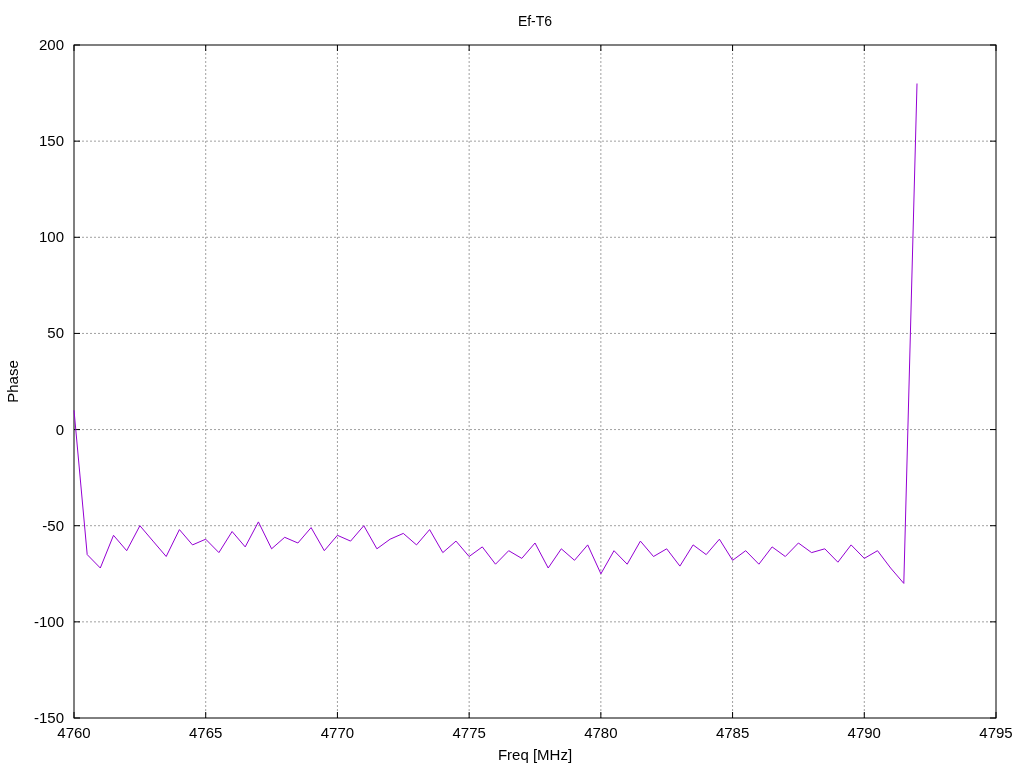 This screenshot has width=1024, height=768. I want to click on tick-label: 4790, so click(864, 732).